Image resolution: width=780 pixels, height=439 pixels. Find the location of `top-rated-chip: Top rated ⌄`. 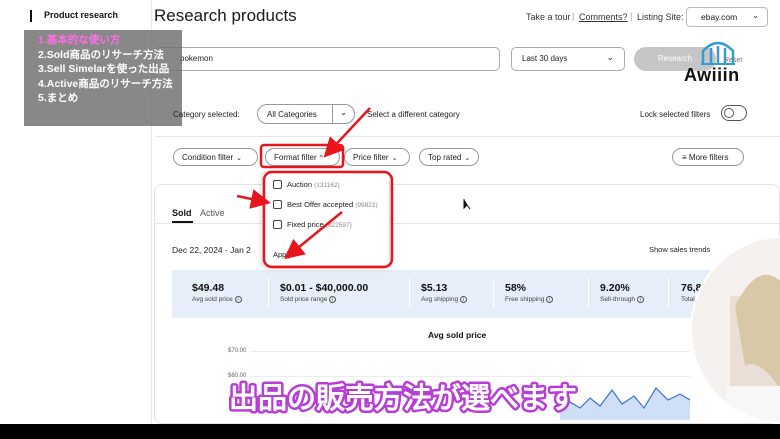

top-rated-chip: Top rated ⌄ is located at coordinates (449, 157).